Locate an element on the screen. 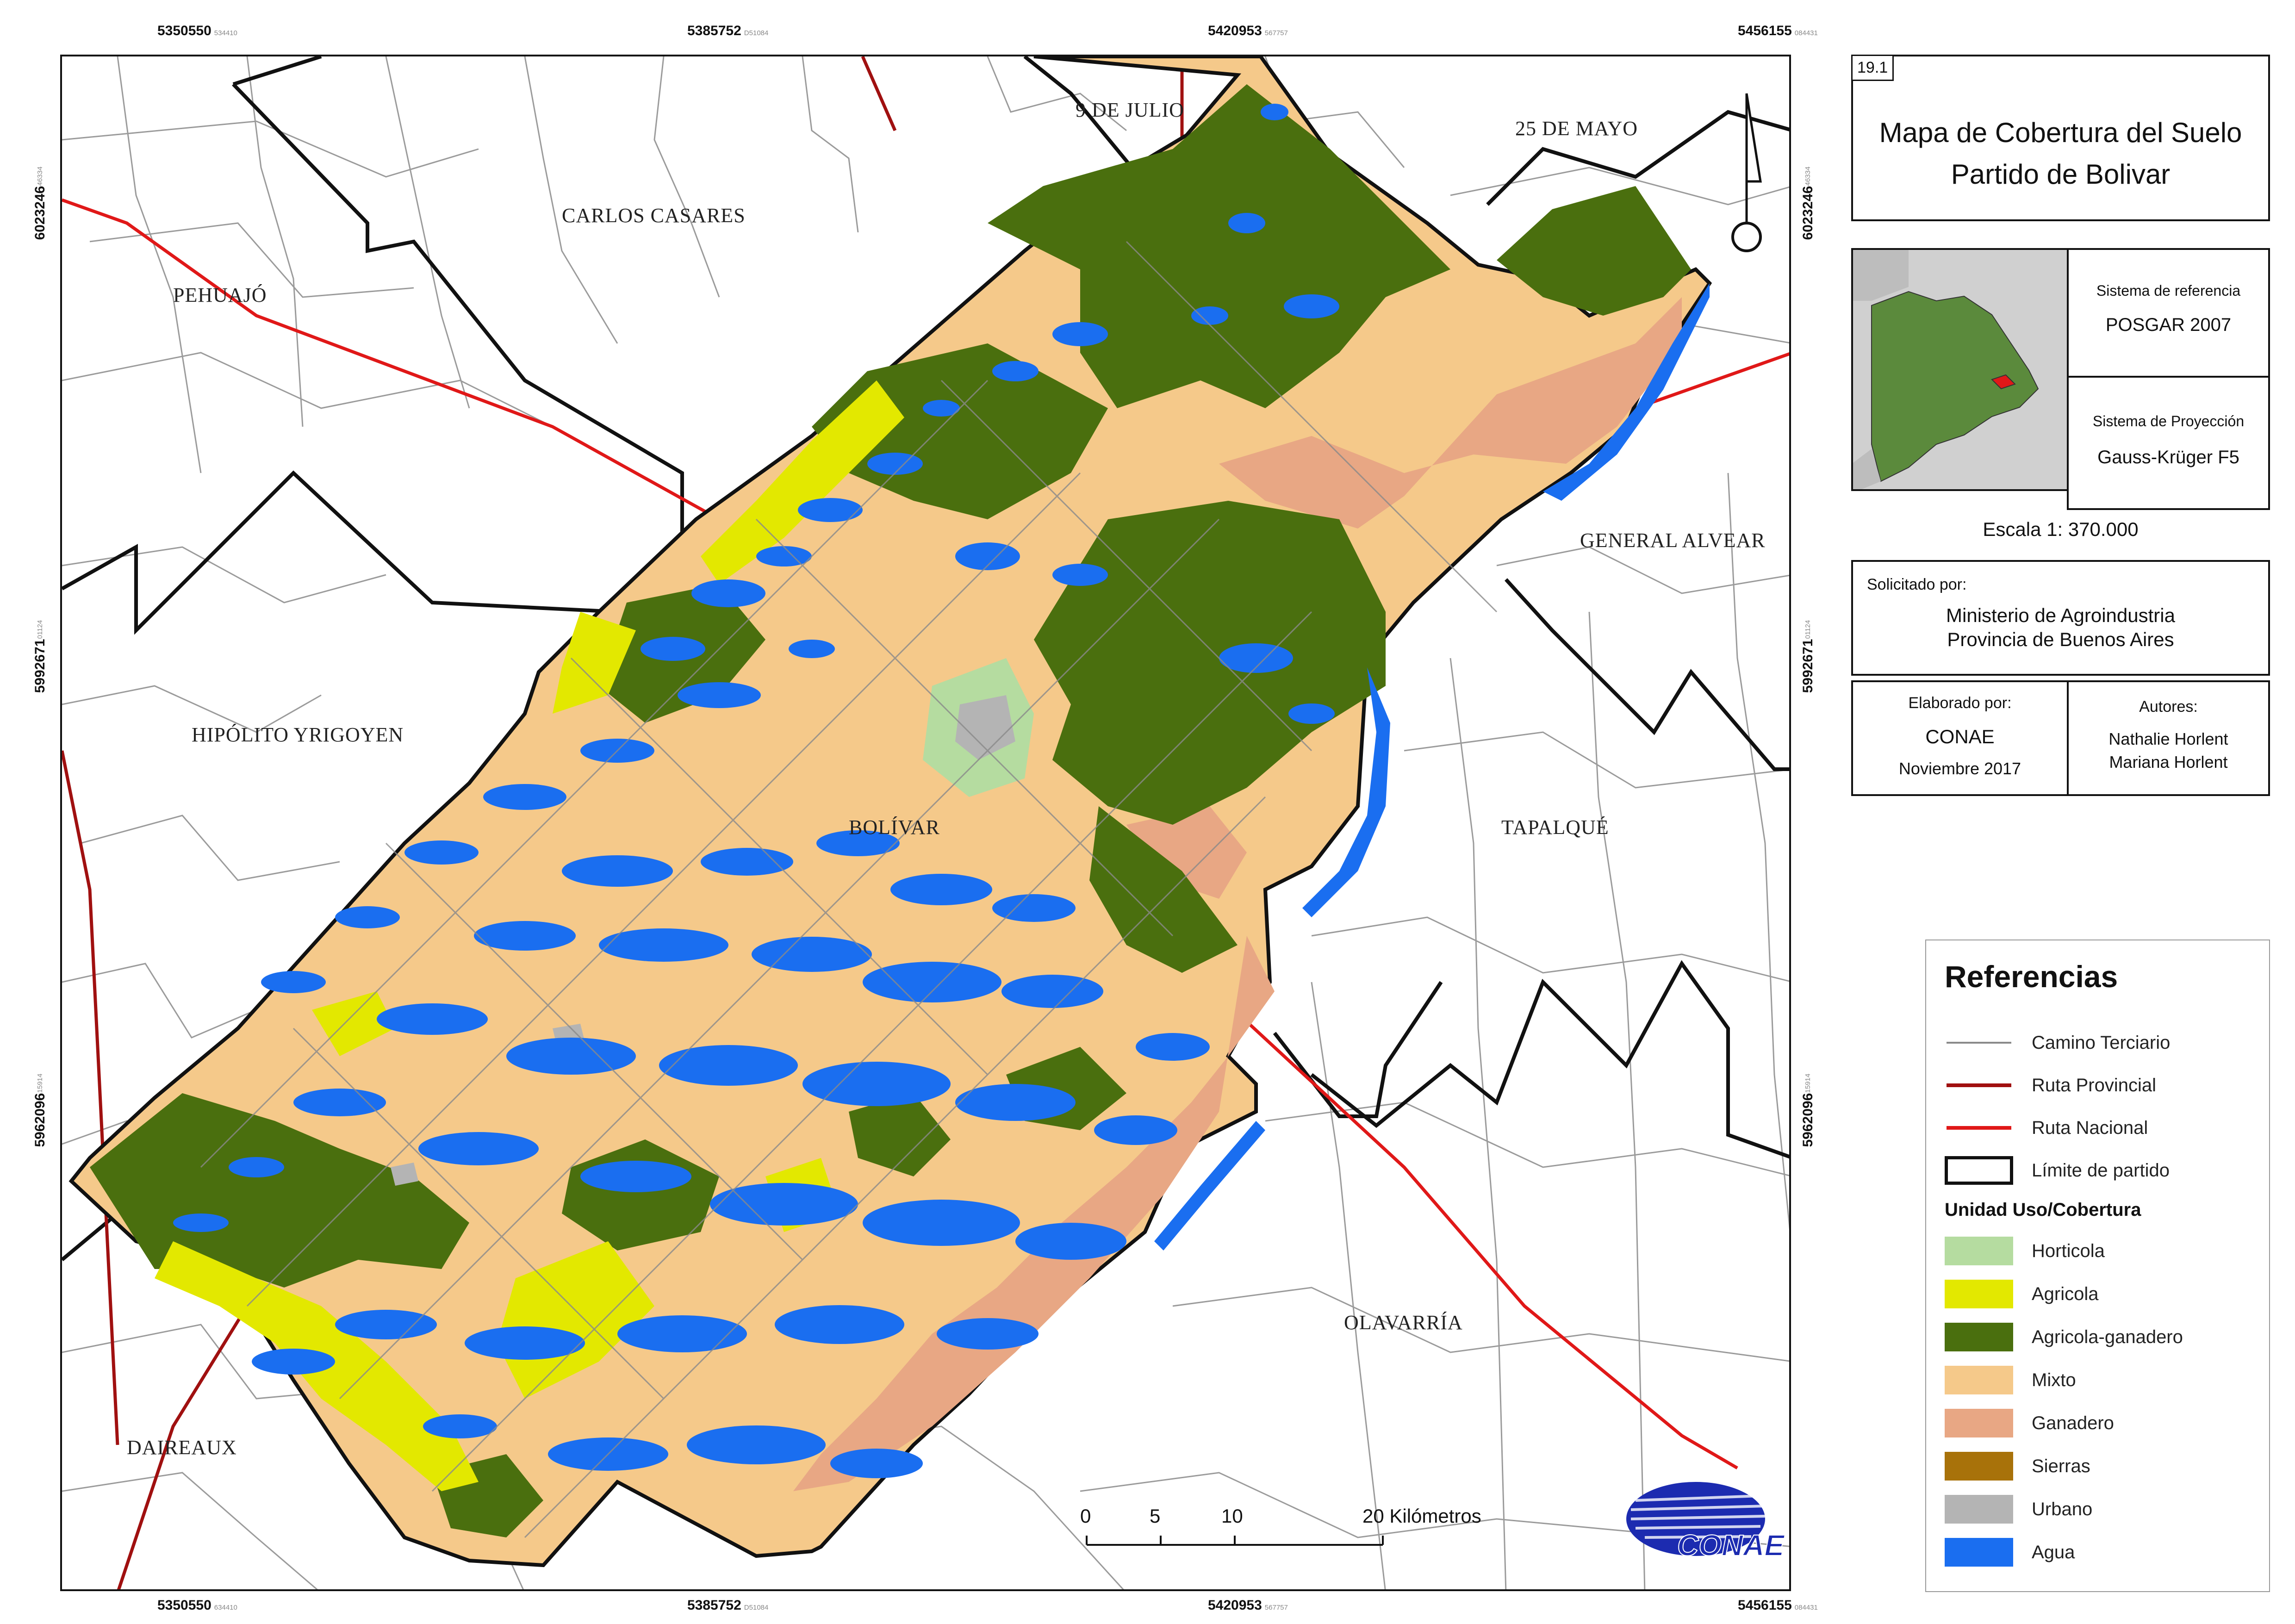 This screenshot has height=1624, width=2295. coord-top-3: 5420953 567757 is located at coordinates (1248, 30).